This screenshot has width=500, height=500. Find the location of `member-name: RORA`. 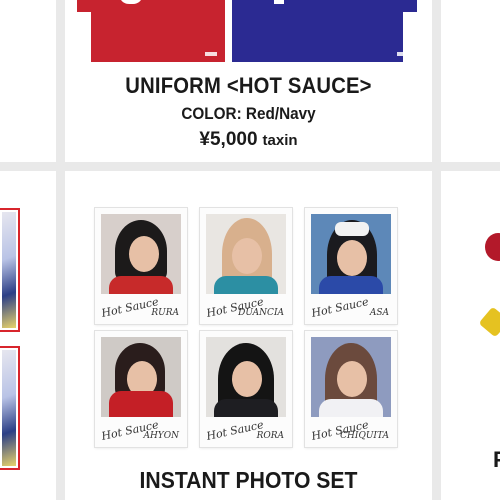

member-name: RORA is located at coordinates (270, 436).